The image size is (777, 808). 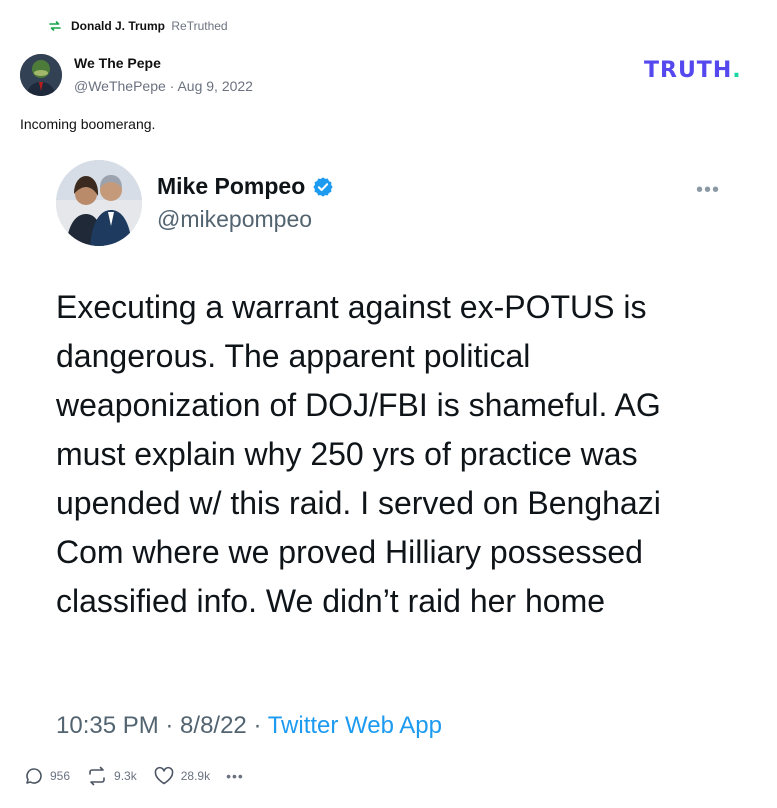 I want to click on embedded-tweet-more-icon: •••, so click(x=708, y=190).